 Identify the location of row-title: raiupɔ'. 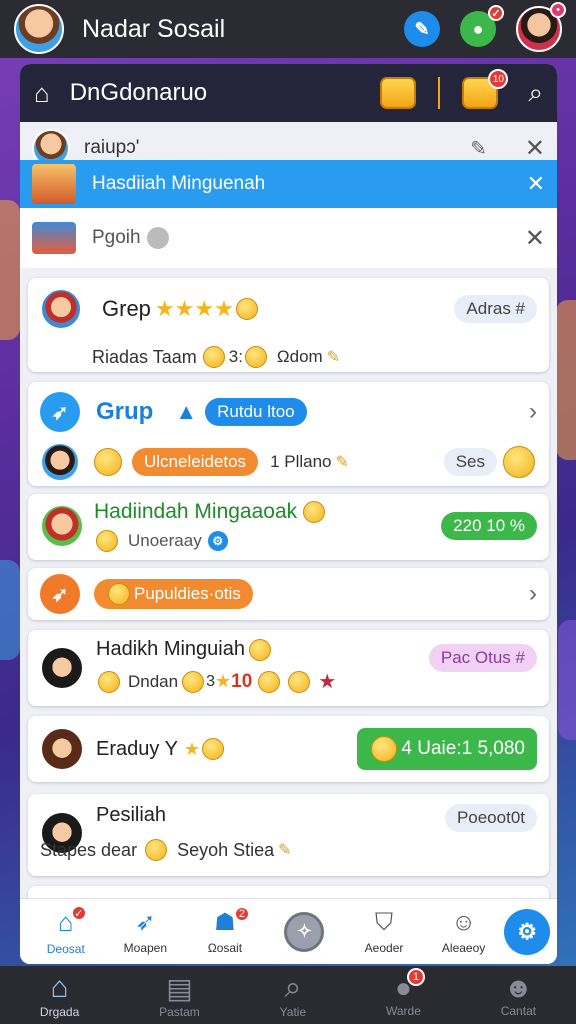
(112, 147).